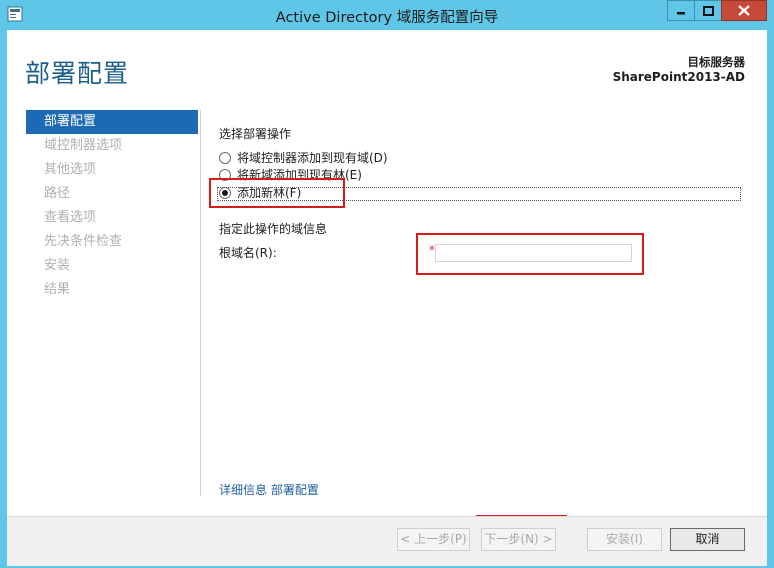  What do you see at coordinates (83, 241) in the screenshot?
I see `nav-item-prerequisites-check: 先决条件检查` at bounding box center [83, 241].